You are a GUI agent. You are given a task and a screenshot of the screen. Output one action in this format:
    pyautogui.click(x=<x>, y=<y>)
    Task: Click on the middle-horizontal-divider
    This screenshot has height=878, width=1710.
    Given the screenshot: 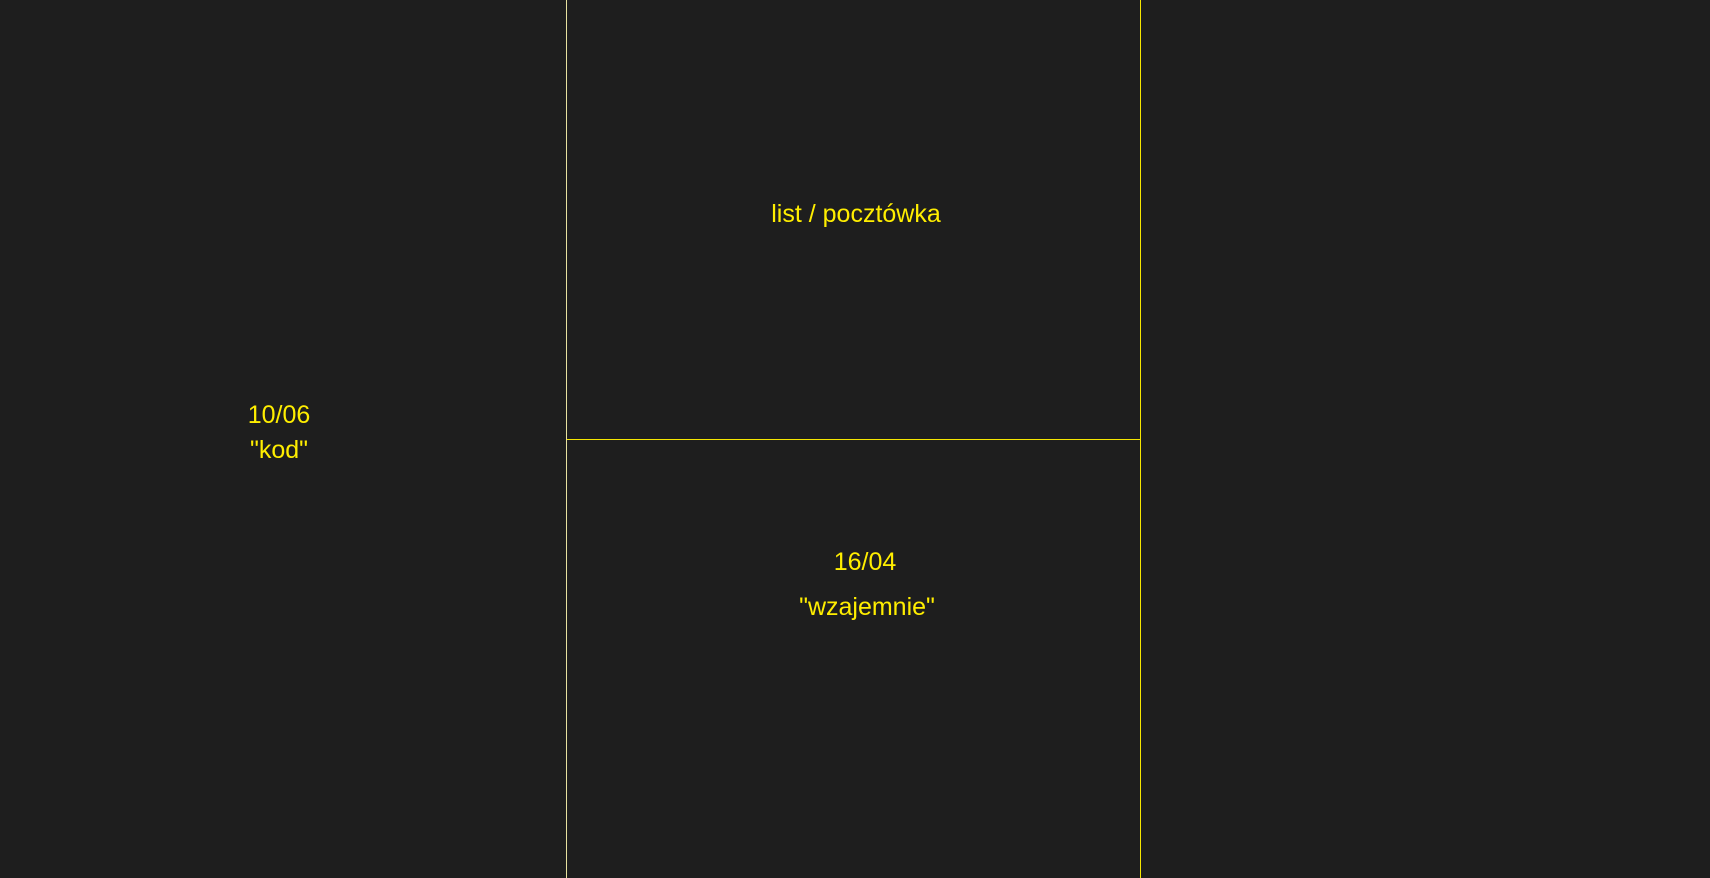 What is the action you would take?
    pyautogui.click(x=854, y=439)
    